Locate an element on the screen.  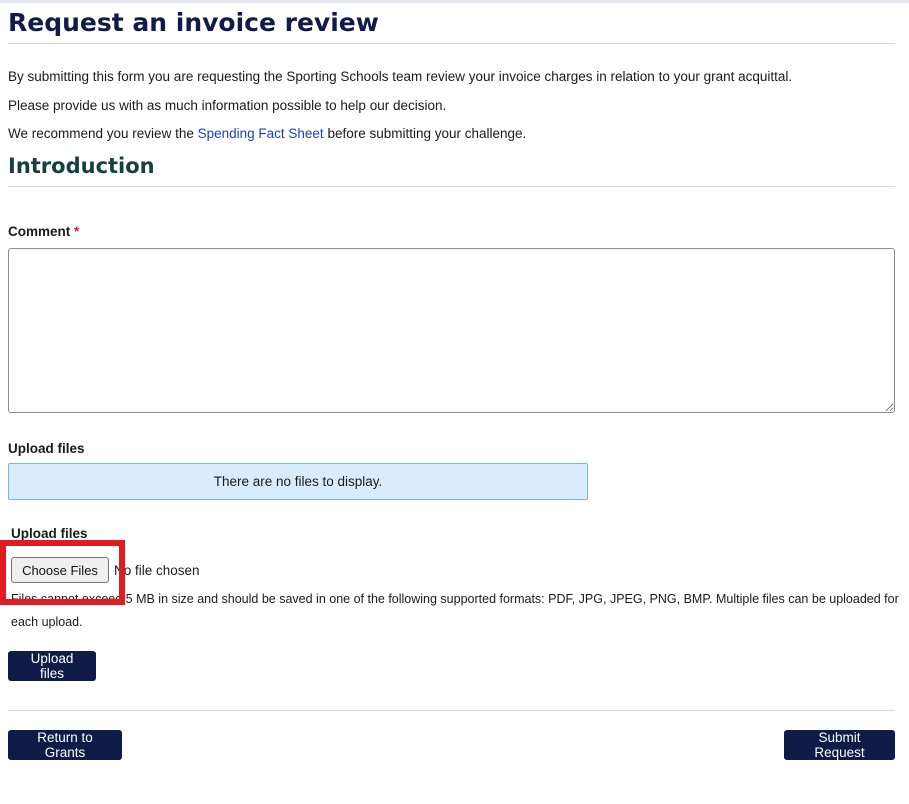
intro-line-3-suffix: before submitting your challenge. is located at coordinates (425, 133).